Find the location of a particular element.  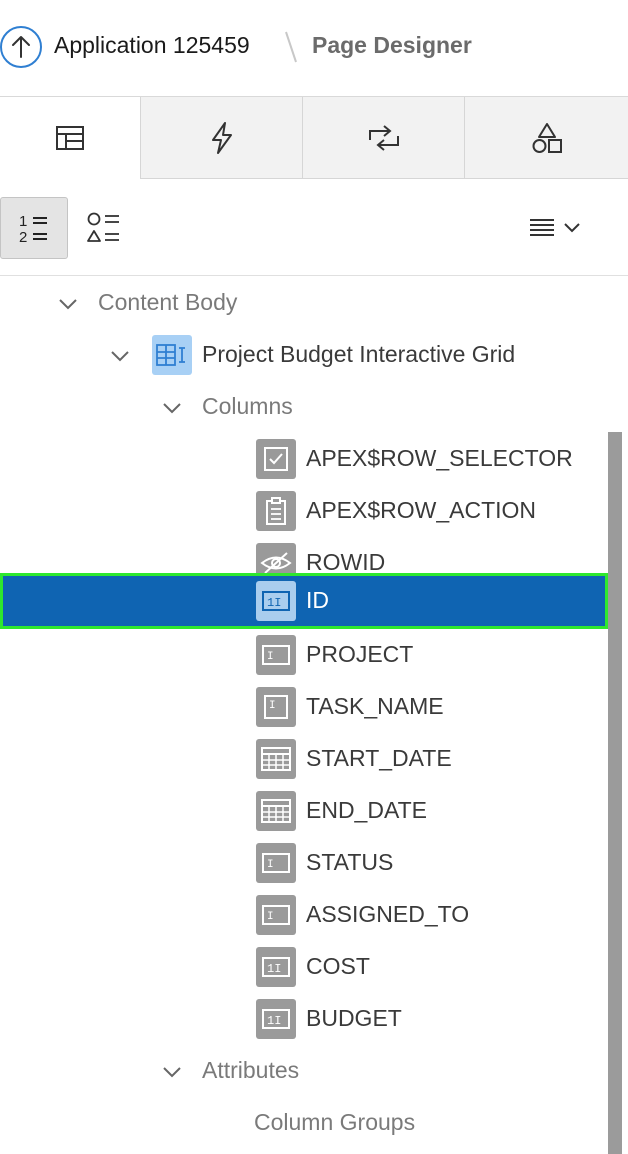

up-arrow-button is located at coordinates (21, 47).